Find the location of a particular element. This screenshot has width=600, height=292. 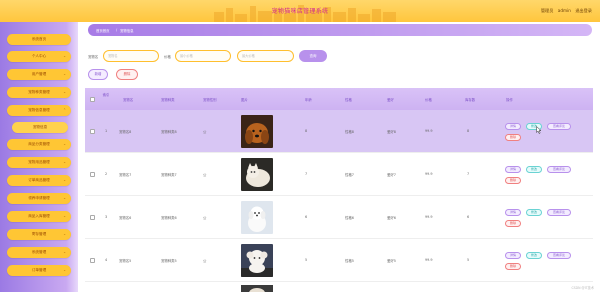

pet-photo-partial-image is located at coordinates (257, 288).